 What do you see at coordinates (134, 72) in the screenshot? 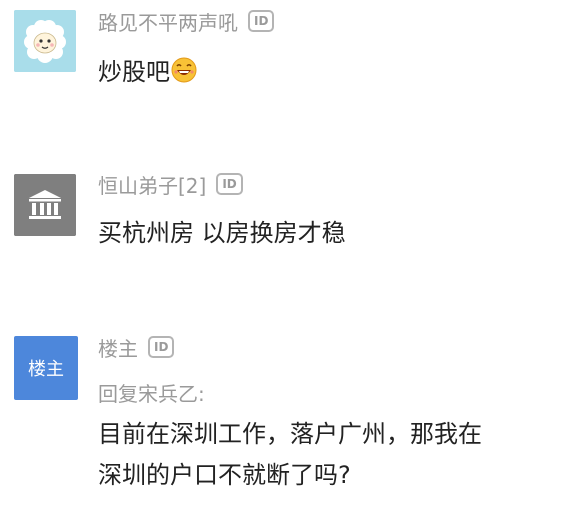
I see `comment-text: 炒股吧` at bounding box center [134, 72].